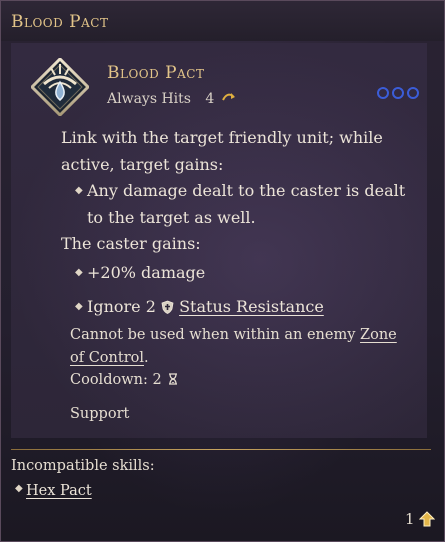 The height and width of the screenshot is (542, 445). I want to click on accuracy-label: Always Hits, so click(149, 99).